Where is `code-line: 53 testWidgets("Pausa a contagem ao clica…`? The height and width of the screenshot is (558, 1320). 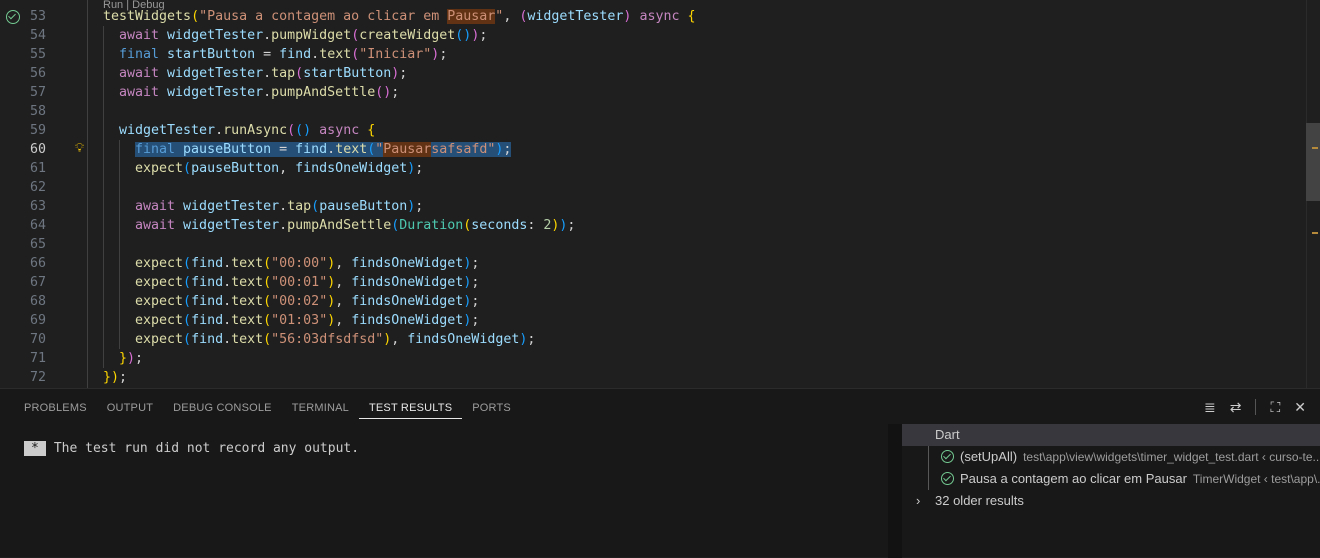 code-line: 53 testWidgets("Pausa a contagem ao clica… is located at coordinates (652, 16).